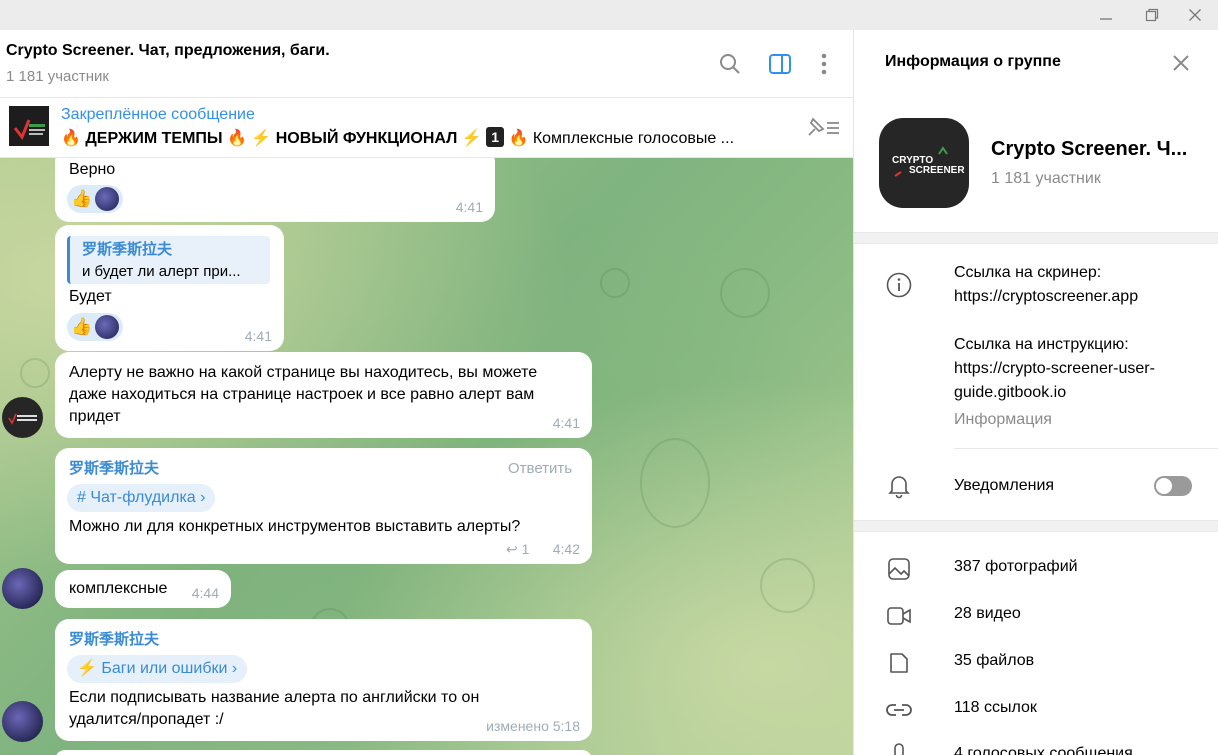 The width and height of the screenshot is (1218, 755). I want to click on media-photos: 387 фотографий, so click(1016, 567).